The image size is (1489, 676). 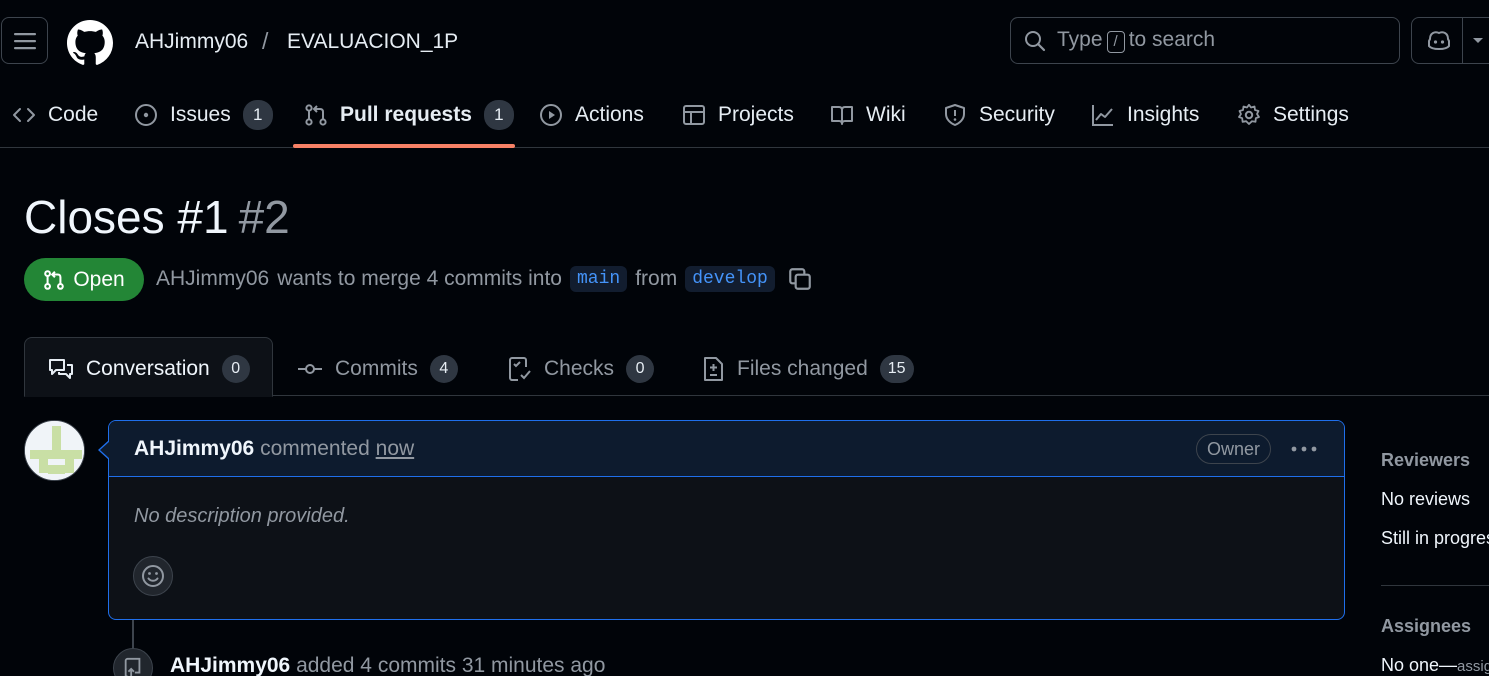 I want to click on timeline-event: AHJimmy06 added 4 commits 31 minutes ago, so click(x=387, y=665).